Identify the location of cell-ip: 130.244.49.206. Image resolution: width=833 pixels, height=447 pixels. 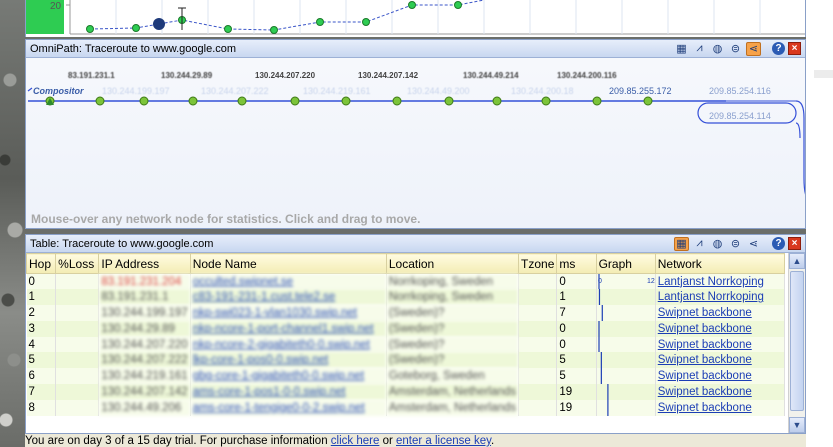
(144, 407).